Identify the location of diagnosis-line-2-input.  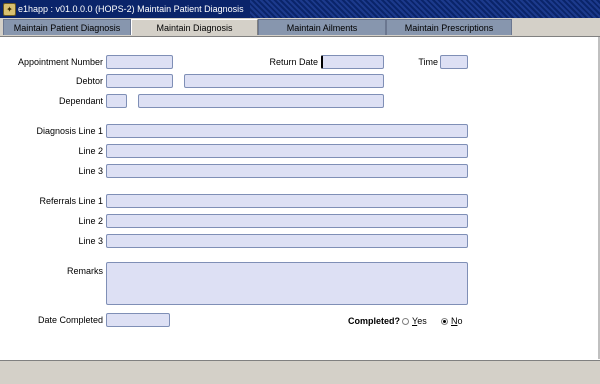
(287, 151).